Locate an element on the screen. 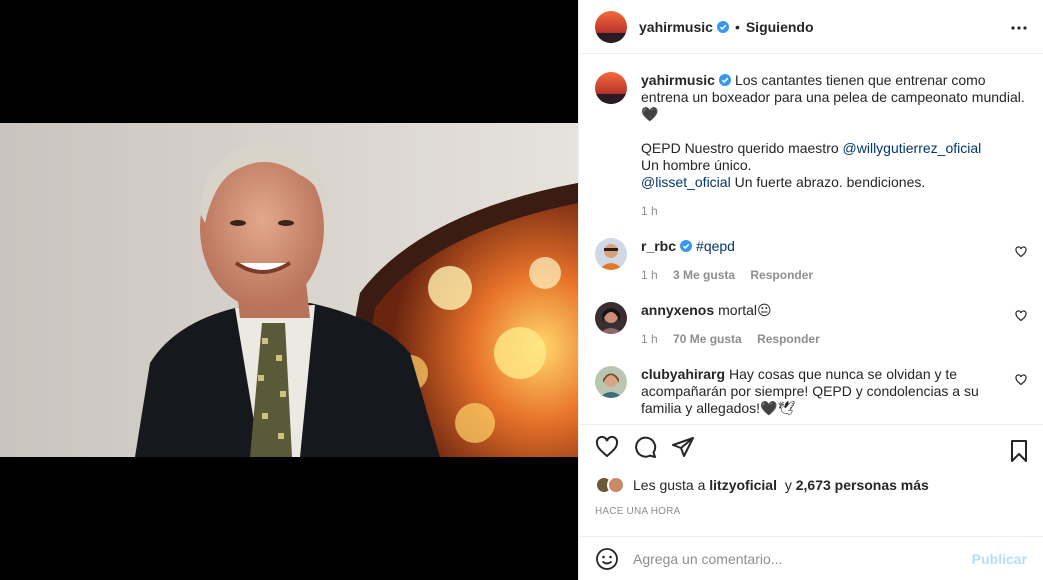  caption-line4: Un fuerte abrazo. bendiciones. is located at coordinates (828, 182).